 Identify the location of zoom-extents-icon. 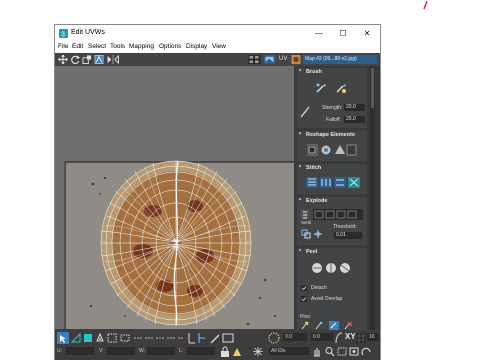
(354, 351).